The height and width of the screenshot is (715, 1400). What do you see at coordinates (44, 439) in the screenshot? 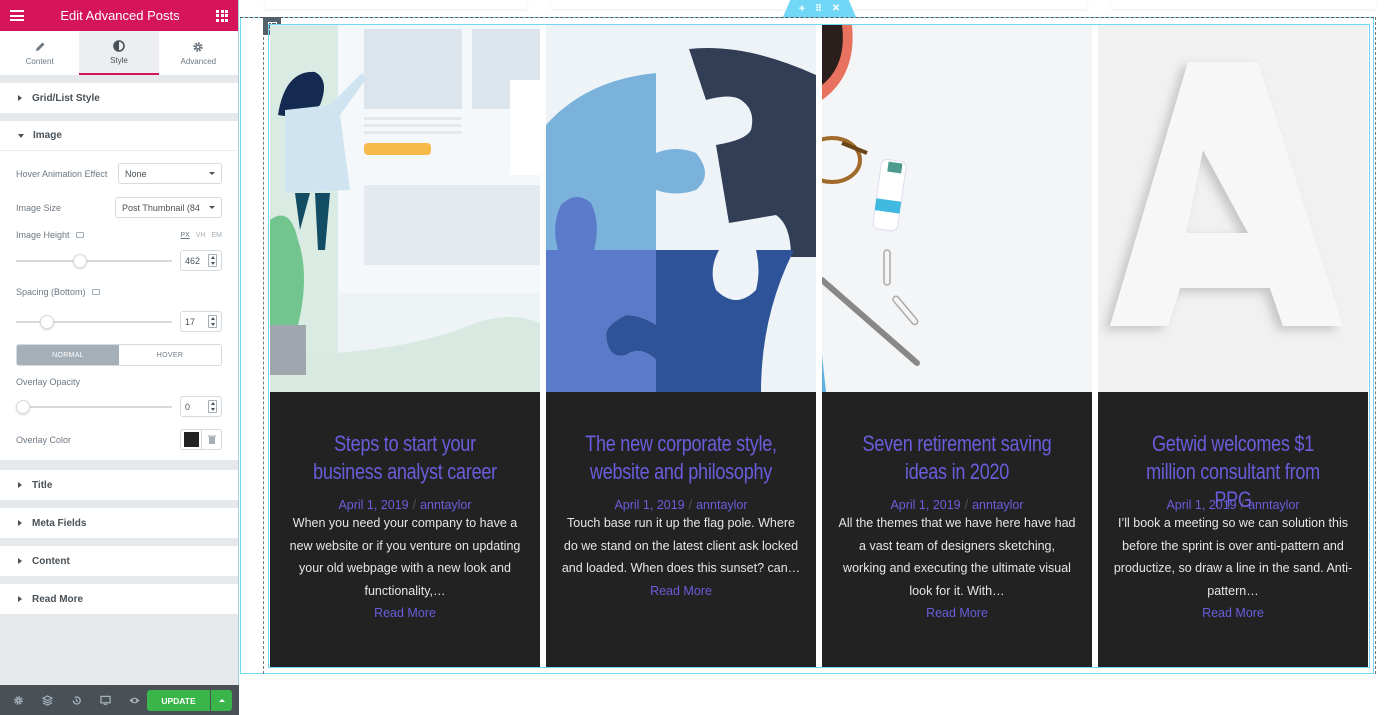
I see `overlay-color-label: Overlay Color` at bounding box center [44, 439].